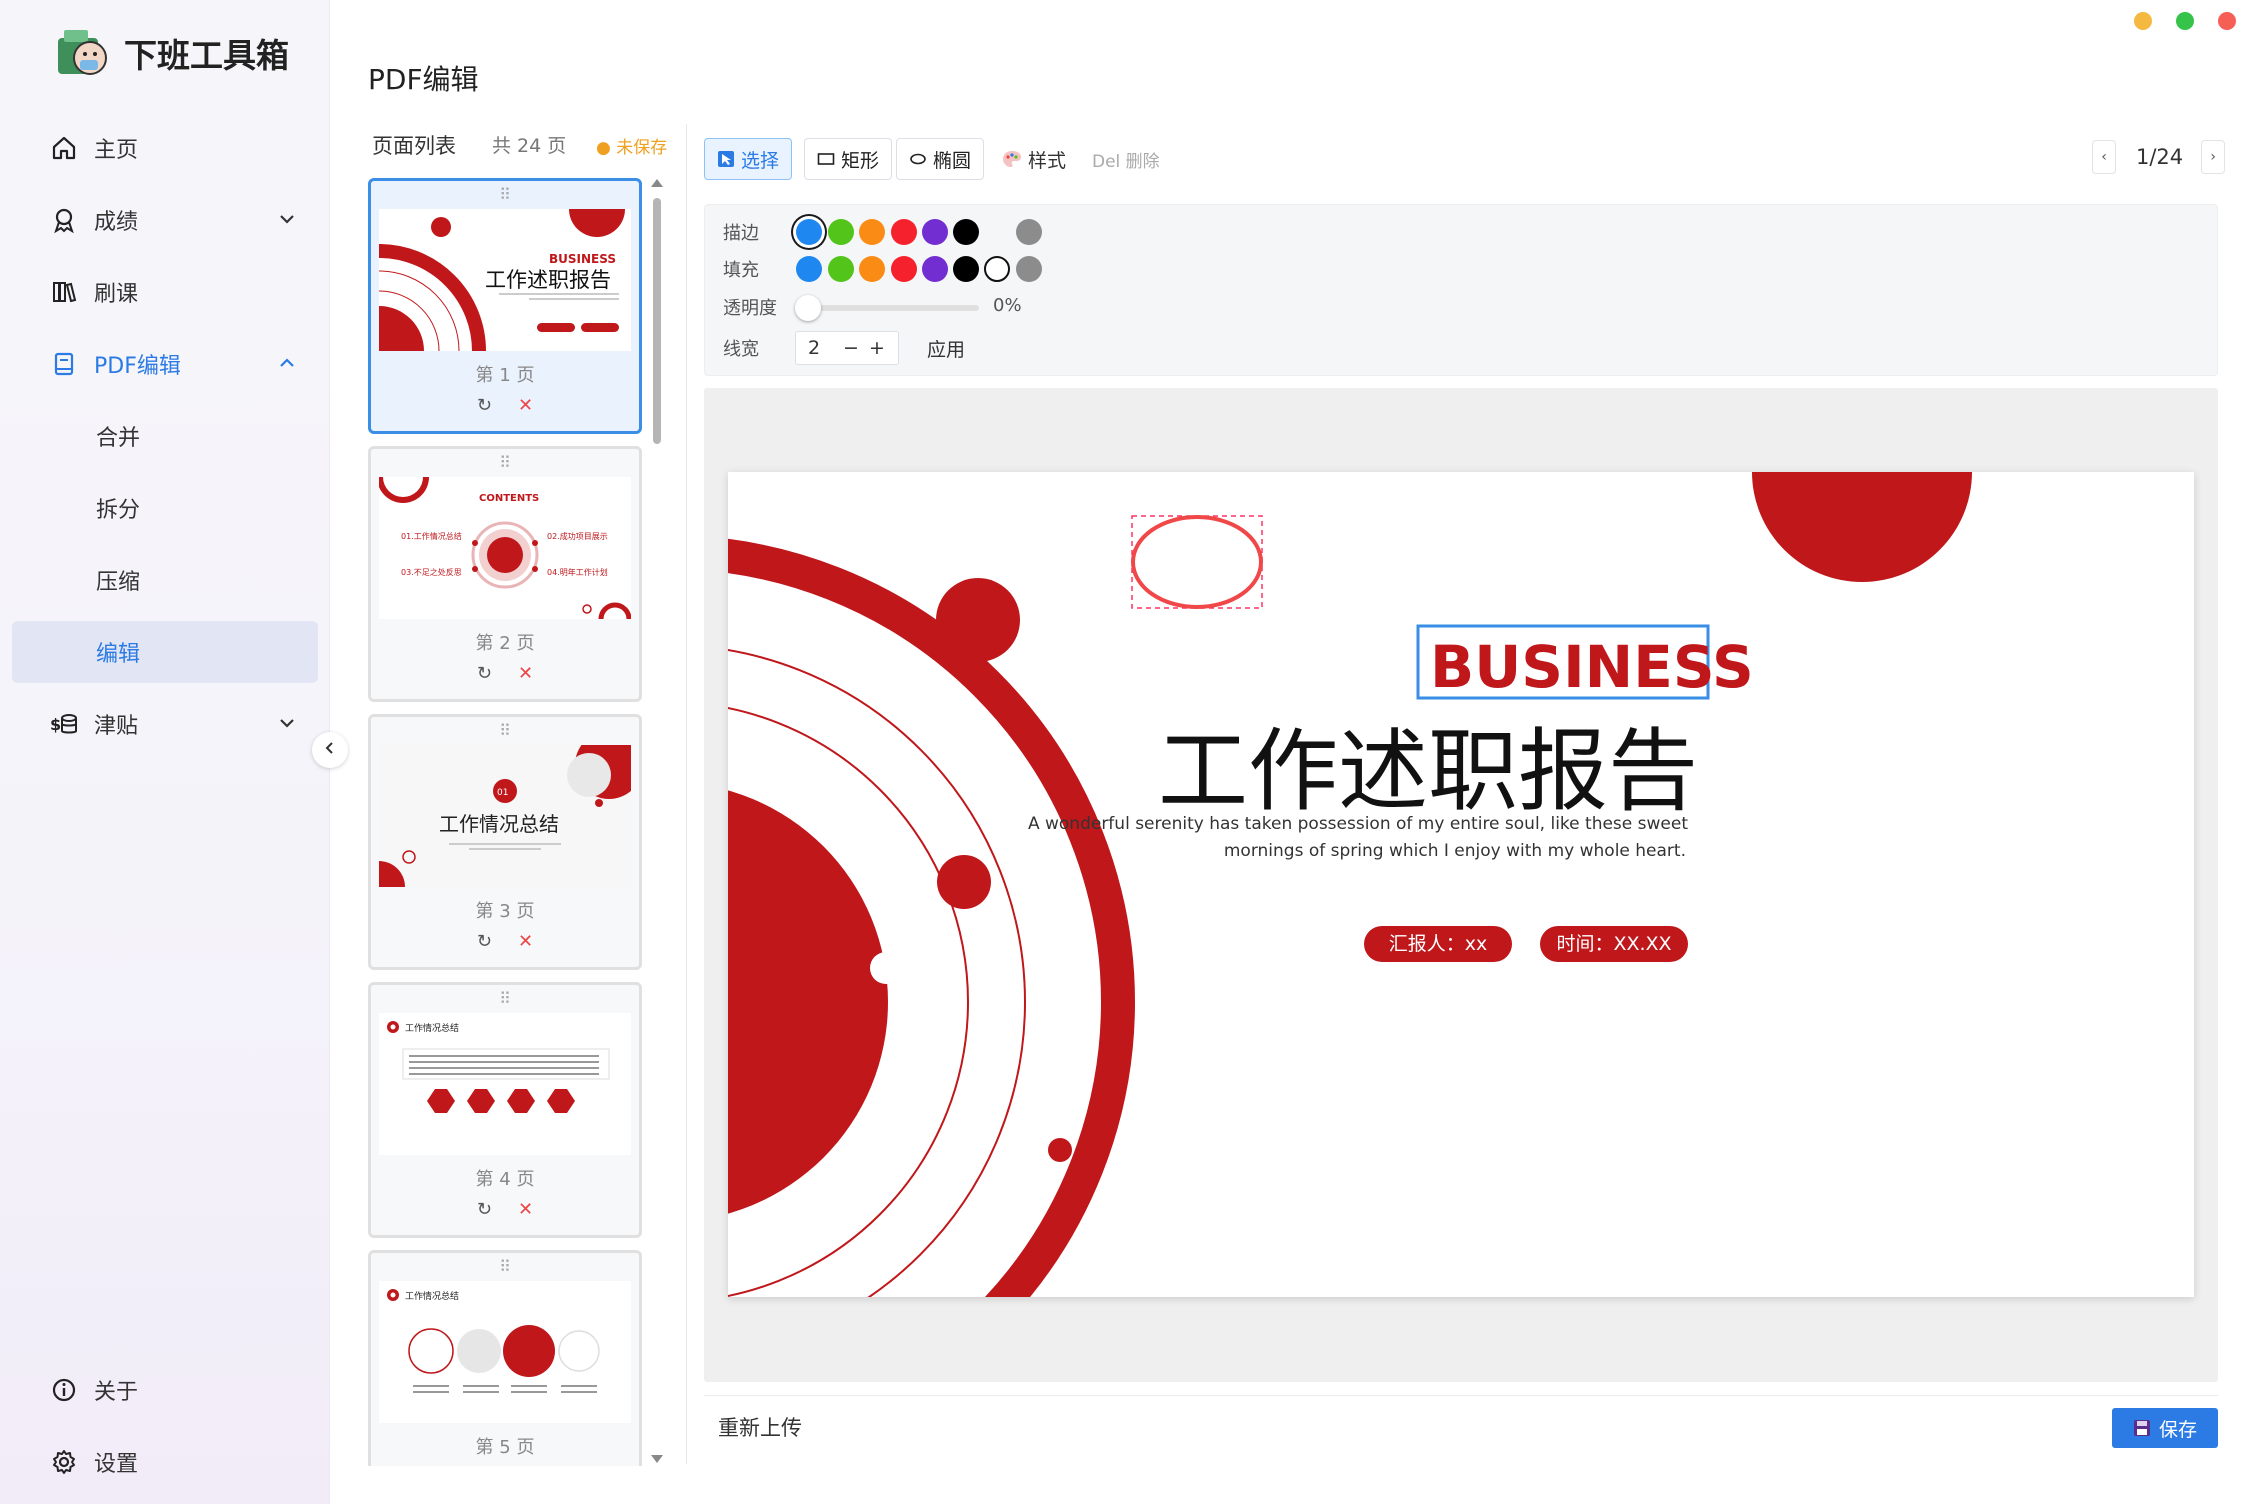 The image size is (2256, 1504). What do you see at coordinates (841, 232) in the screenshot?
I see `stroke-swatch-green` at bounding box center [841, 232].